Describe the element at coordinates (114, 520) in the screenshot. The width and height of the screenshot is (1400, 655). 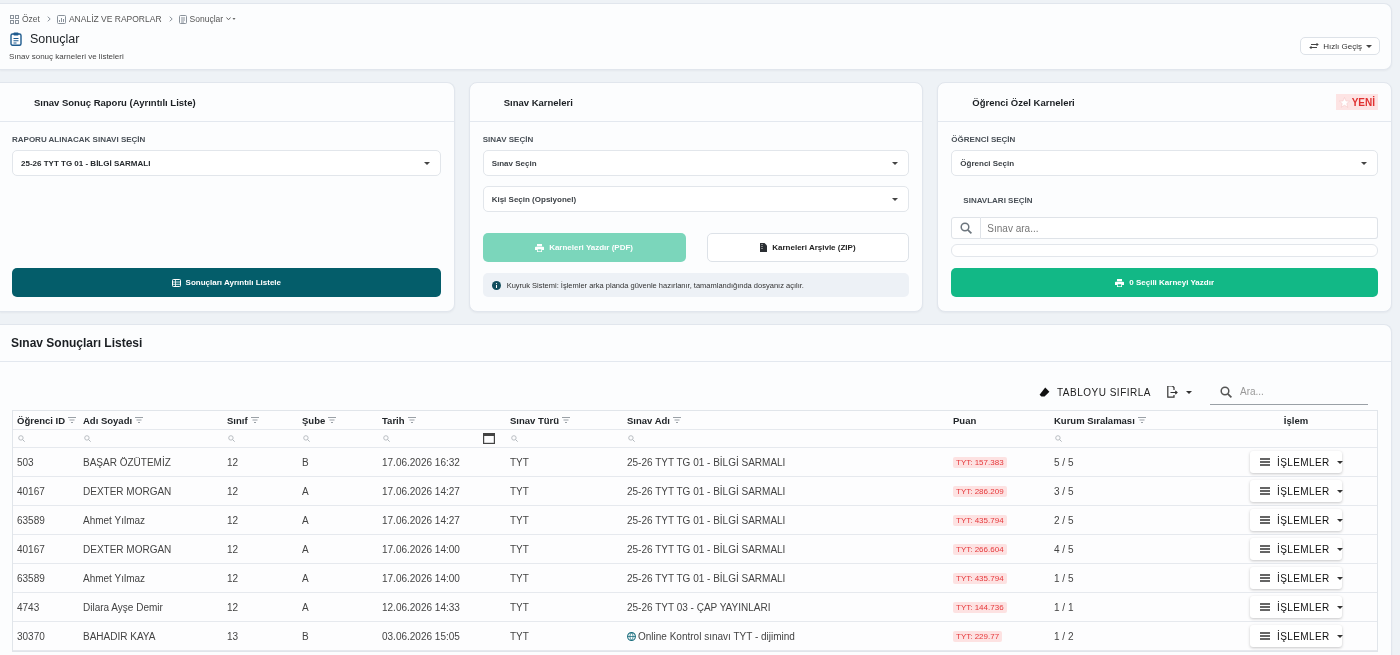
I see `table-cell: Ahmet Yılmaz` at that location.